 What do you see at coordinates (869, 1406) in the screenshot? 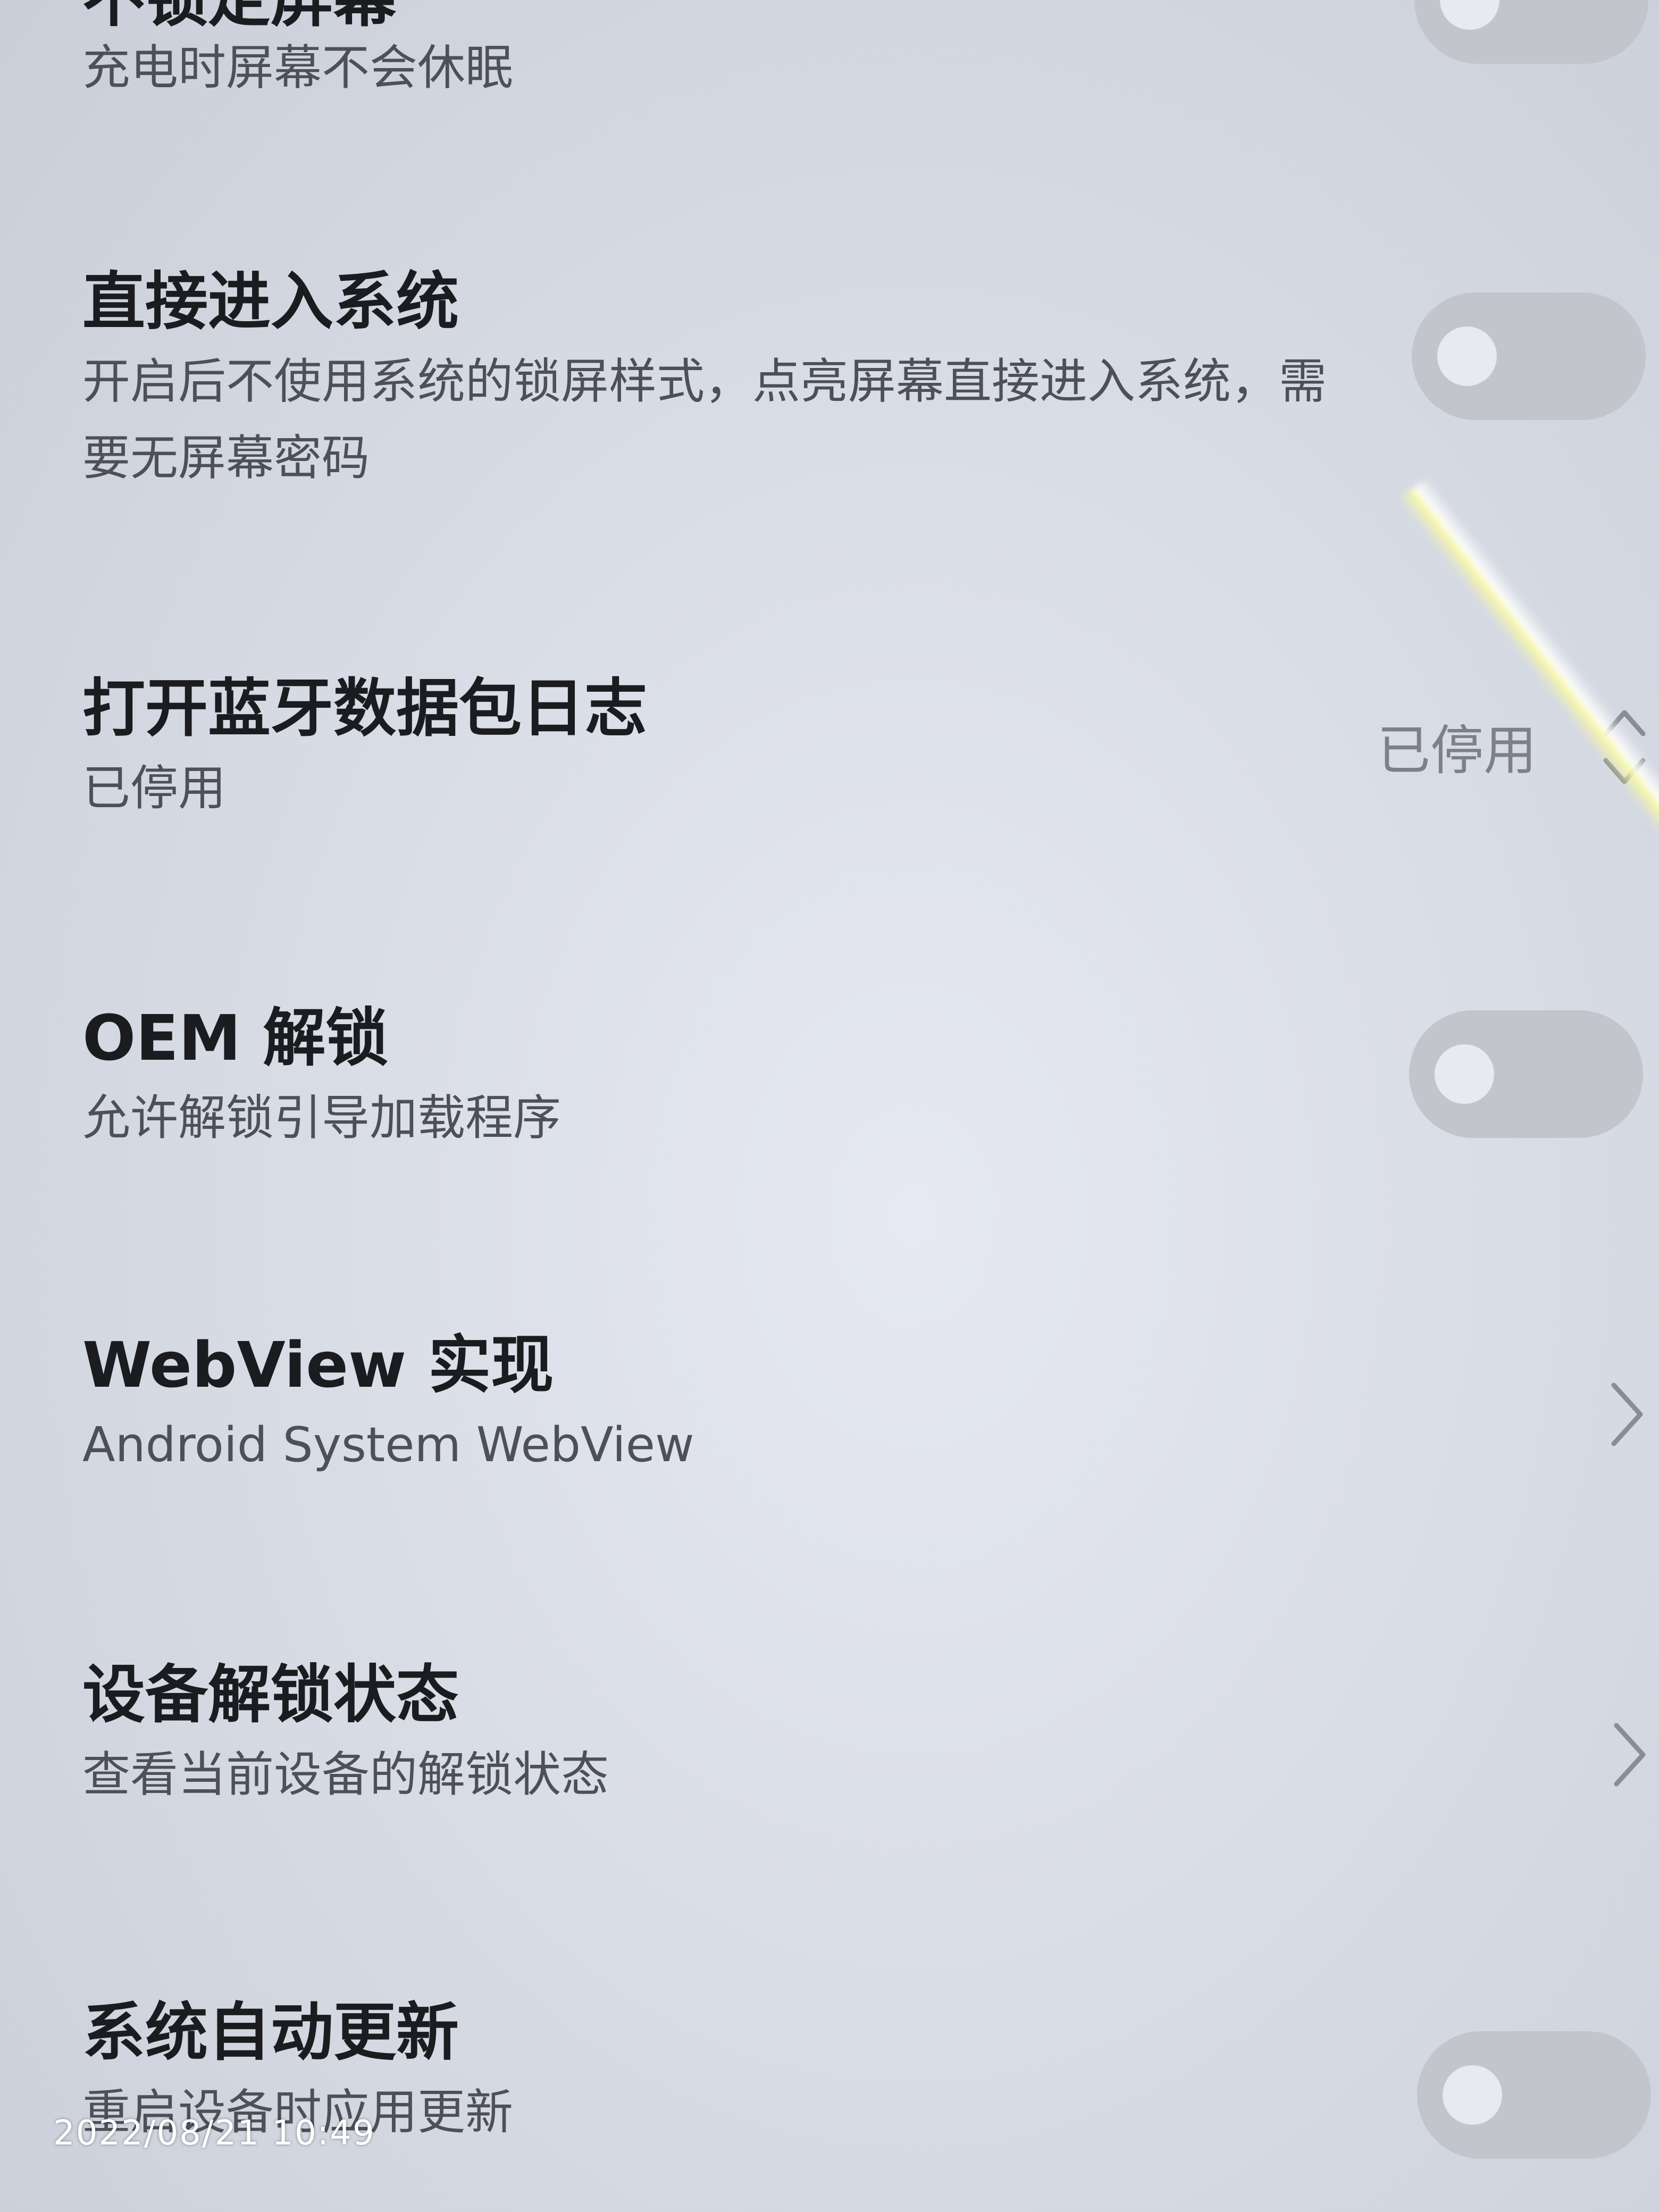
I see `setting-webview-implementation: WebView 实现 Android System WebView` at bounding box center [869, 1406].